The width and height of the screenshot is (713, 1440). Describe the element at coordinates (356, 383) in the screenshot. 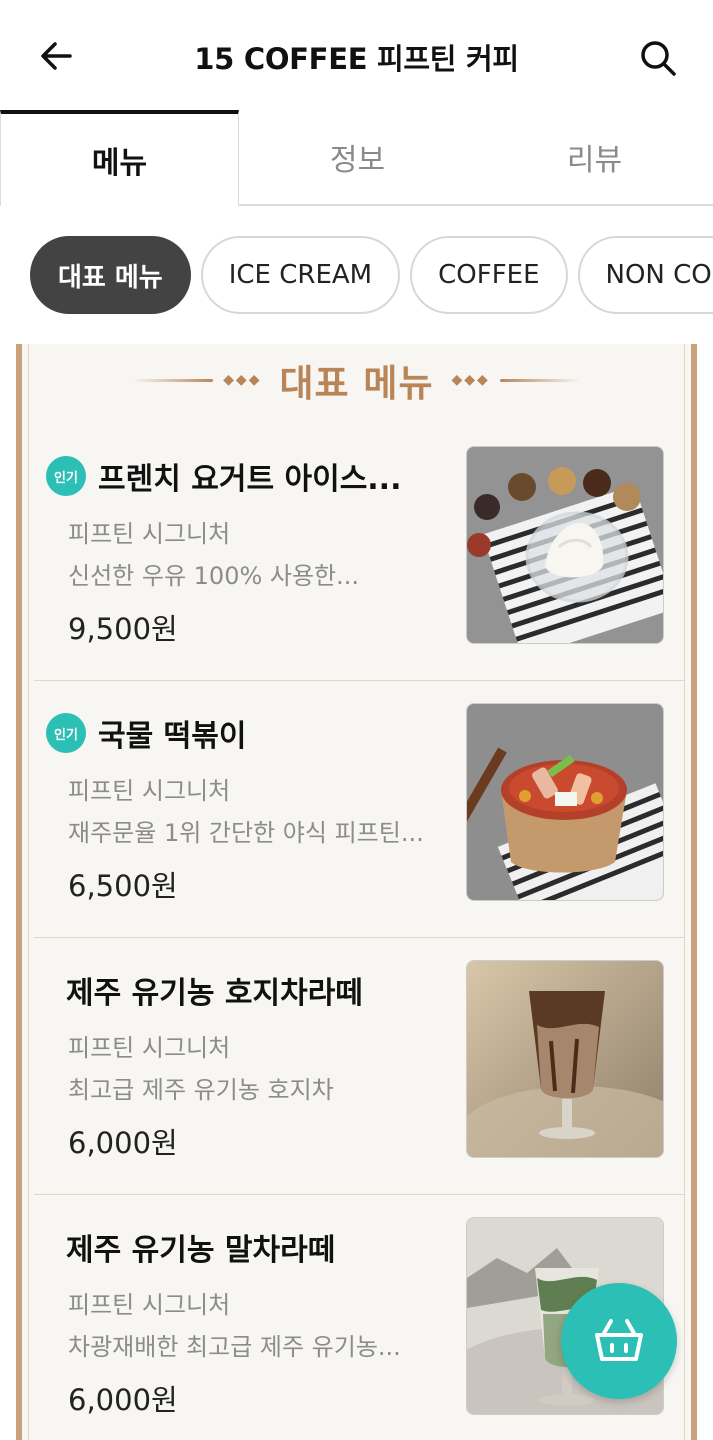

I see `section-title: 대표 메뉴` at that location.